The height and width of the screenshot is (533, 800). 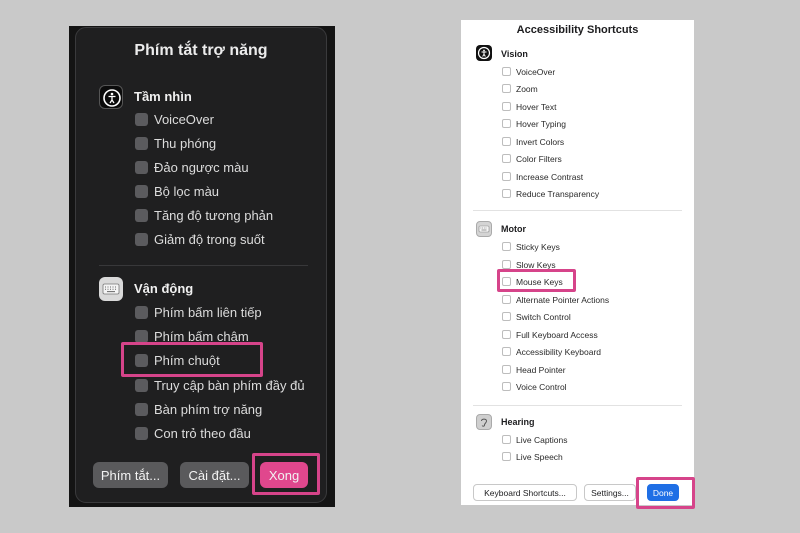 What do you see at coordinates (185, 143) in the screenshot?
I see `checkbox-label: Thu phóng` at bounding box center [185, 143].